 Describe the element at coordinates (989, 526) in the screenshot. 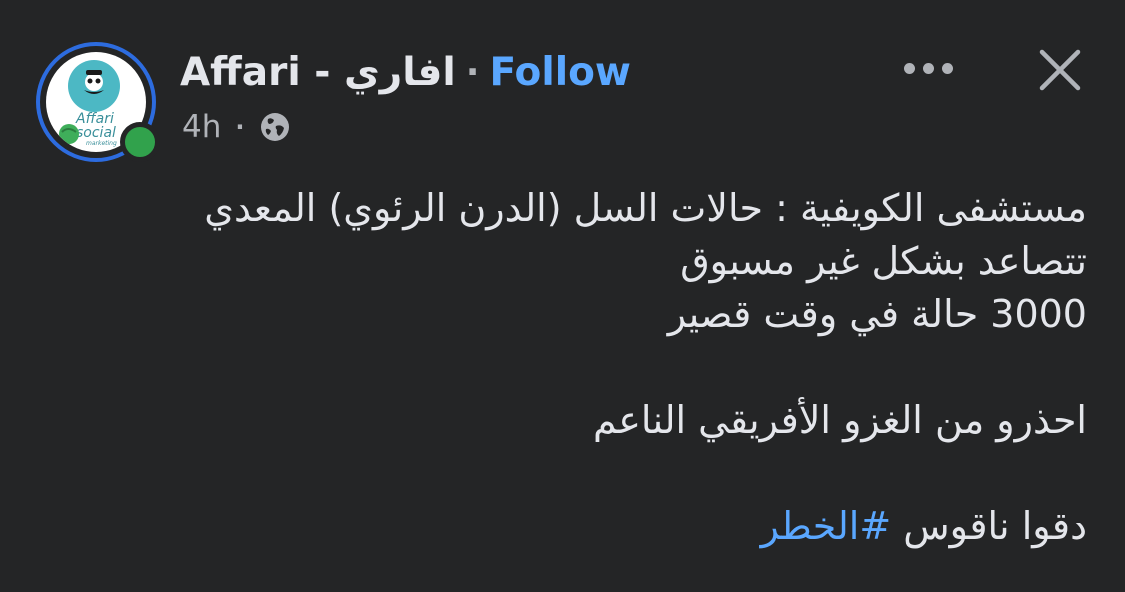

I see `post-text-segment: دقوا ناقوس` at that location.